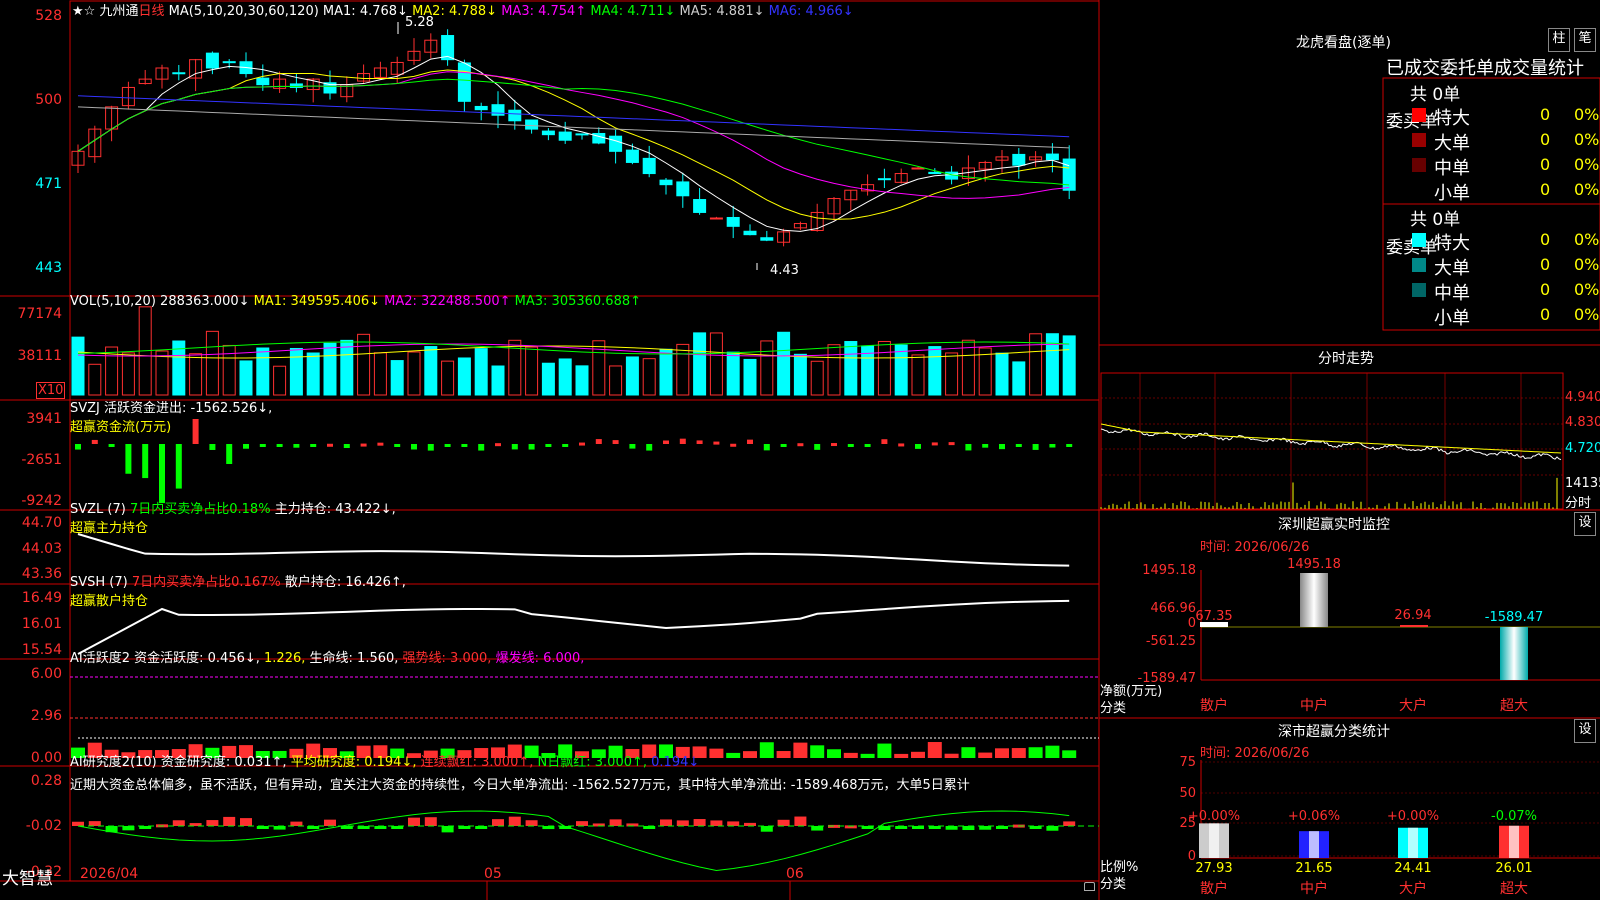  What do you see at coordinates (1485, 68) in the screenshot?
I see `lhkp-header: 已成交委托单成交量统计` at bounding box center [1485, 68].